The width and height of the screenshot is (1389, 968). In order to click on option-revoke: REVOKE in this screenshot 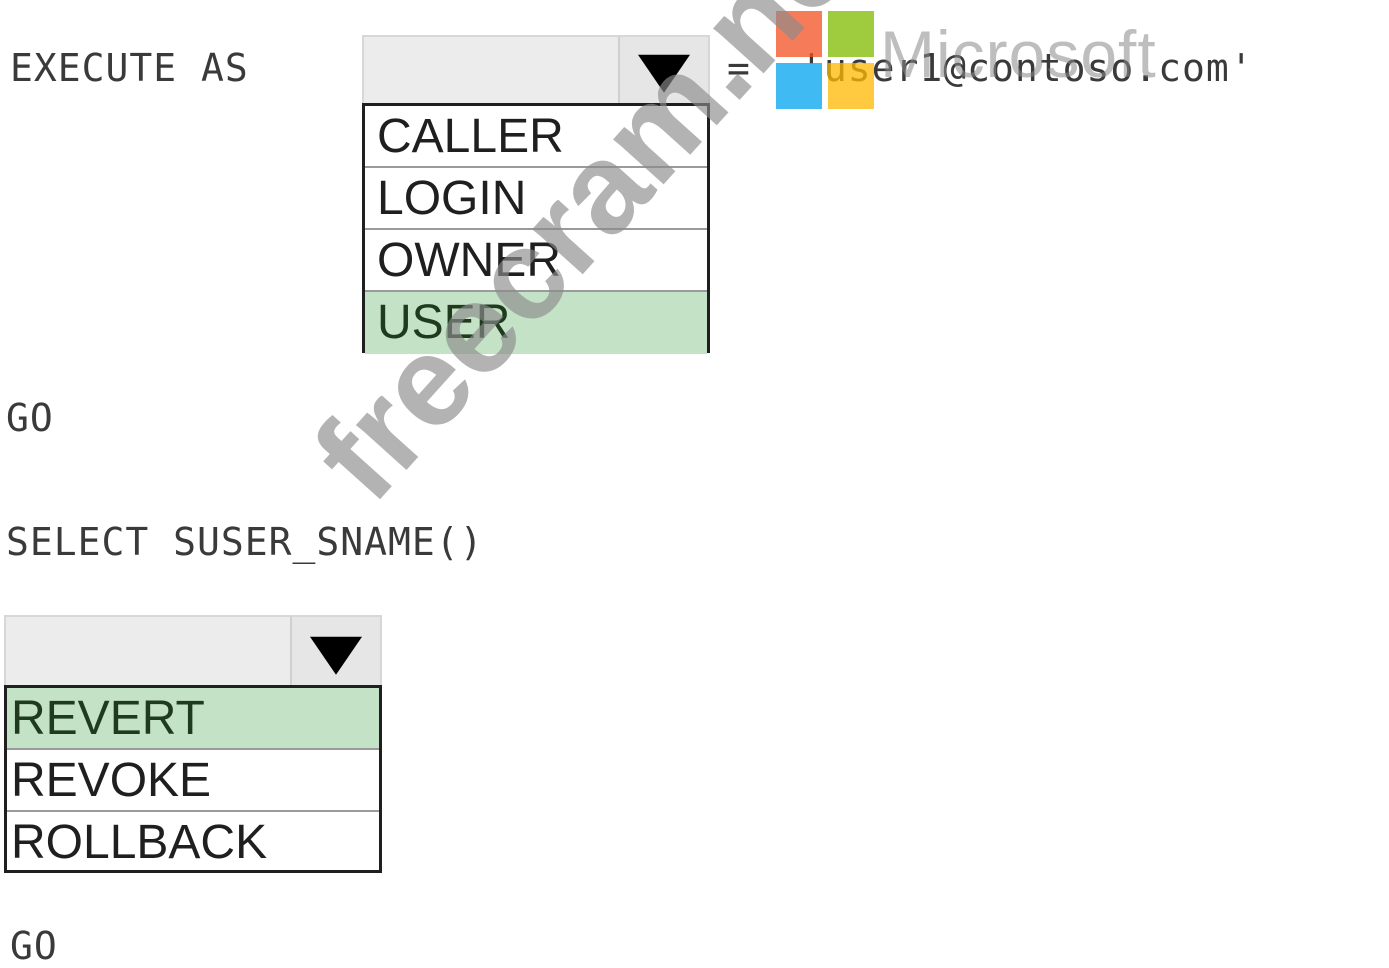, I will do `click(193, 781)`.